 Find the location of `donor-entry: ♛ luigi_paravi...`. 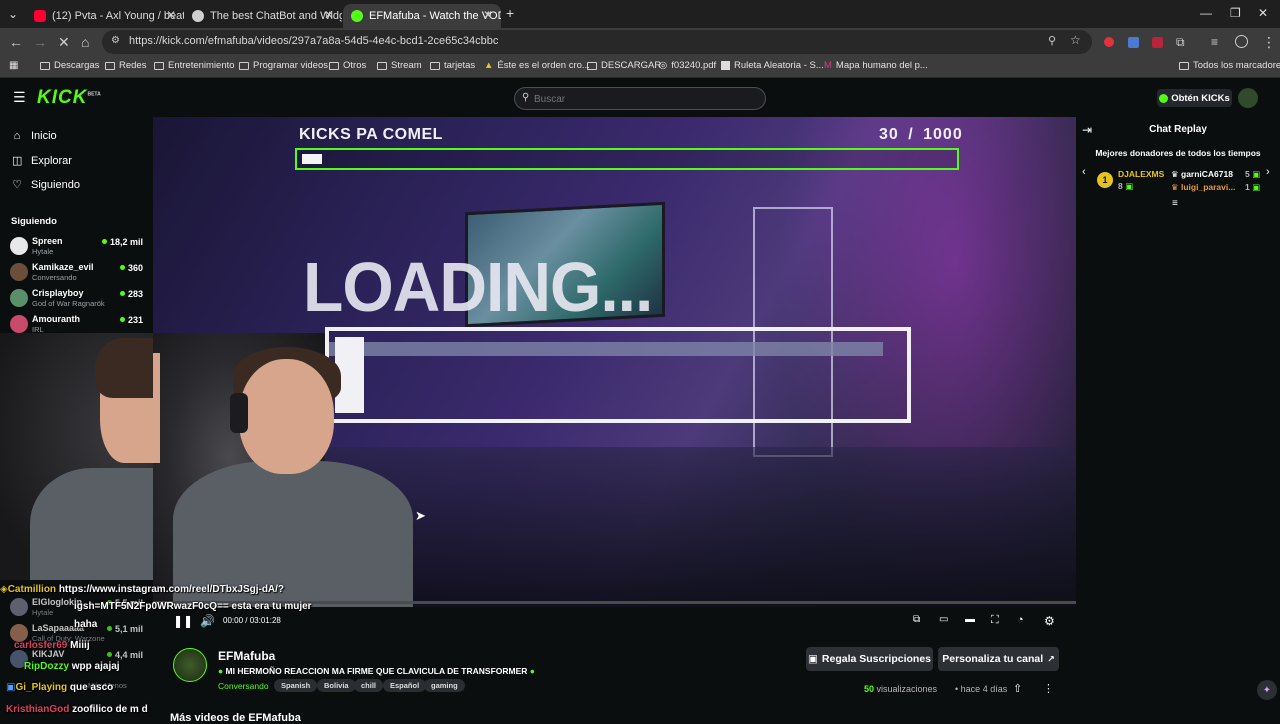

donor-entry: ♛ luigi_paravi... is located at coordinates (1203, 187).